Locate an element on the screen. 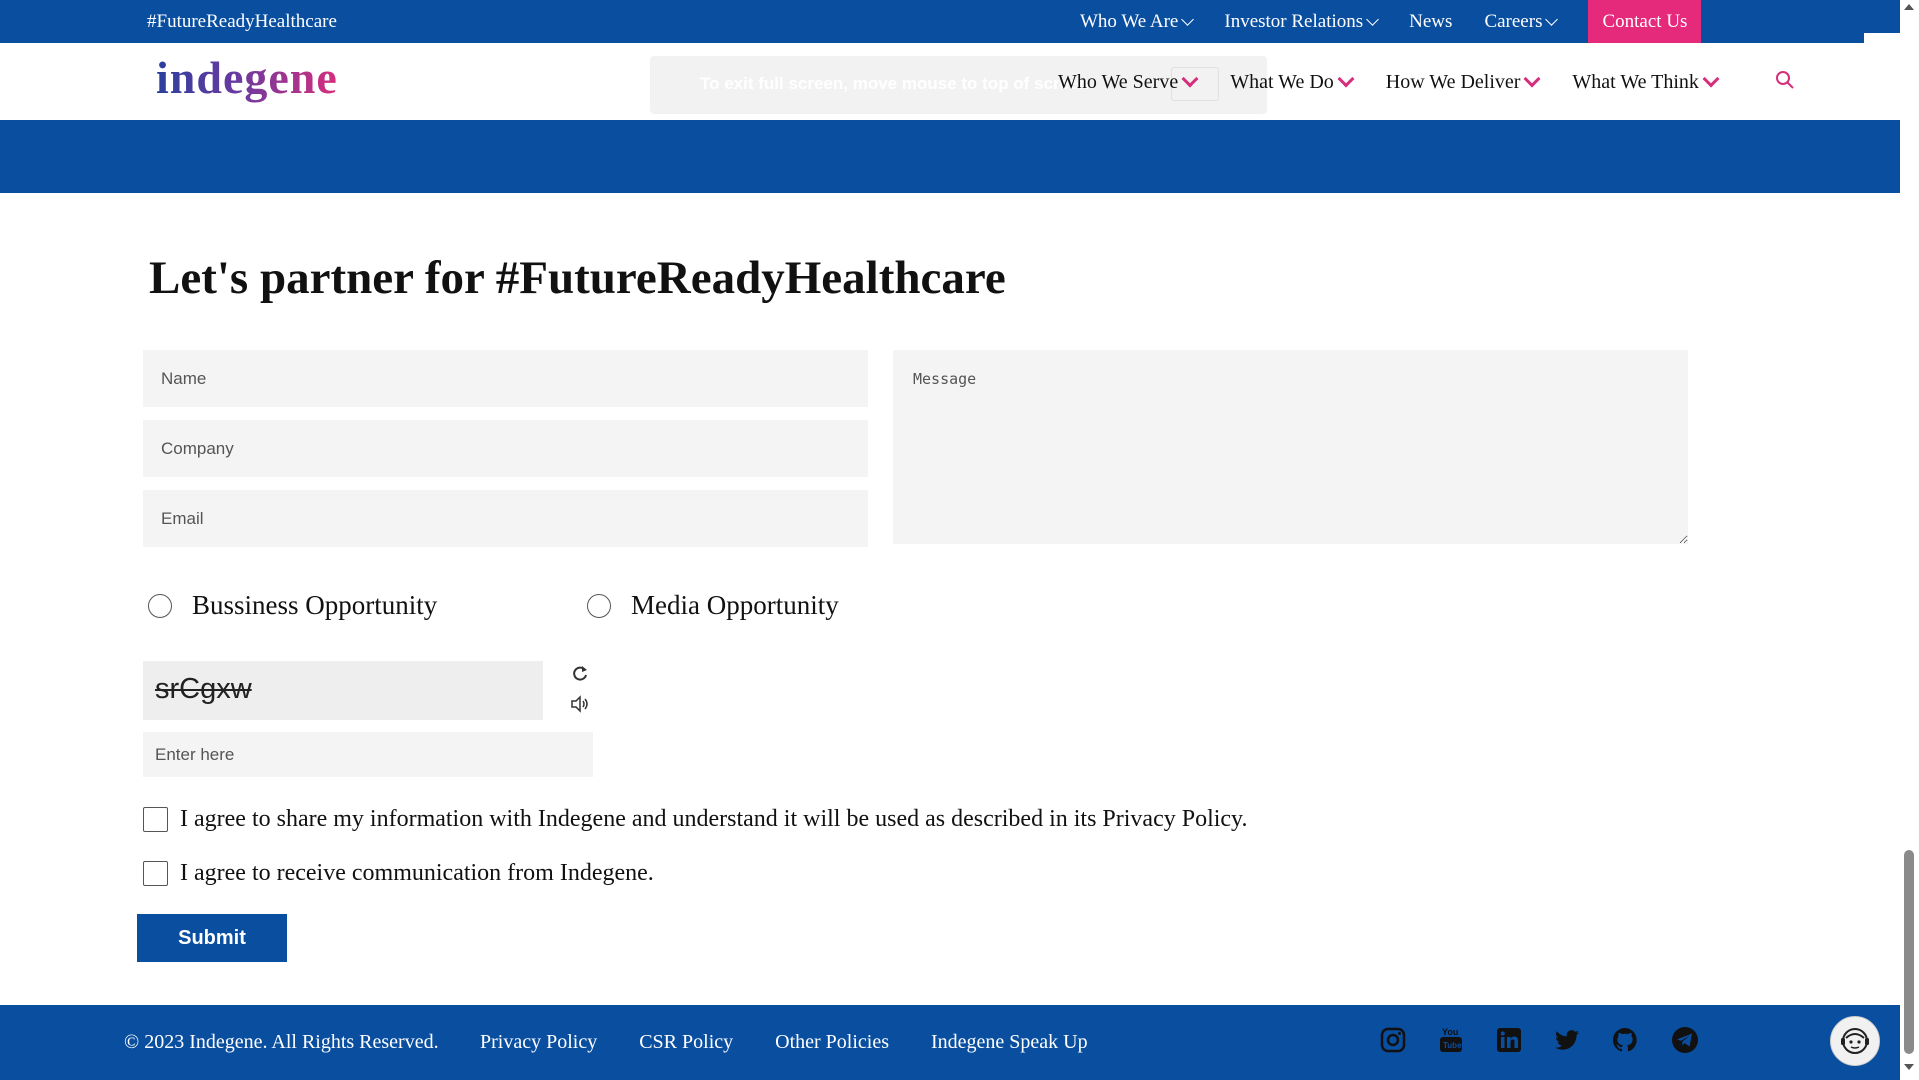  telegram-icon is located at coordinates (1685, 1040).